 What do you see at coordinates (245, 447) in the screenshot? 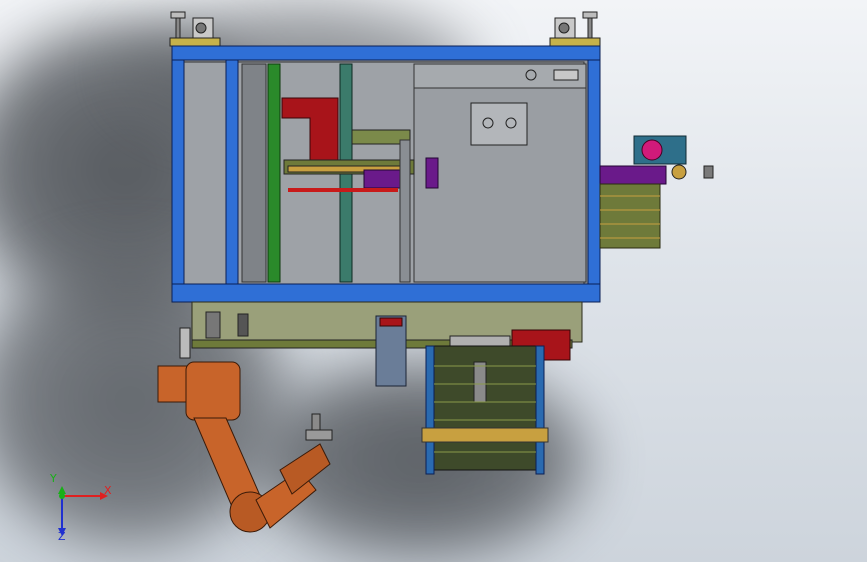
I see `robot-arm` at bounding box center [245, 447].